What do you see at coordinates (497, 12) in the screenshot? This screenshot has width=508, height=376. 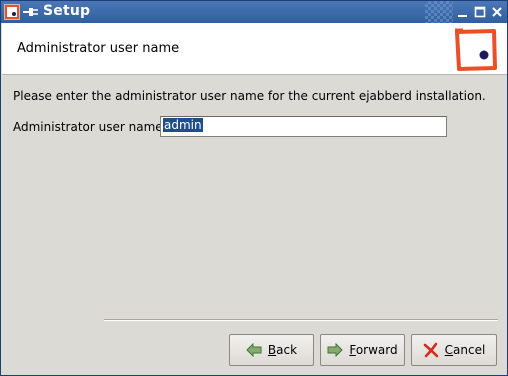 I see `close-icon` at bounding box center [497, 12].